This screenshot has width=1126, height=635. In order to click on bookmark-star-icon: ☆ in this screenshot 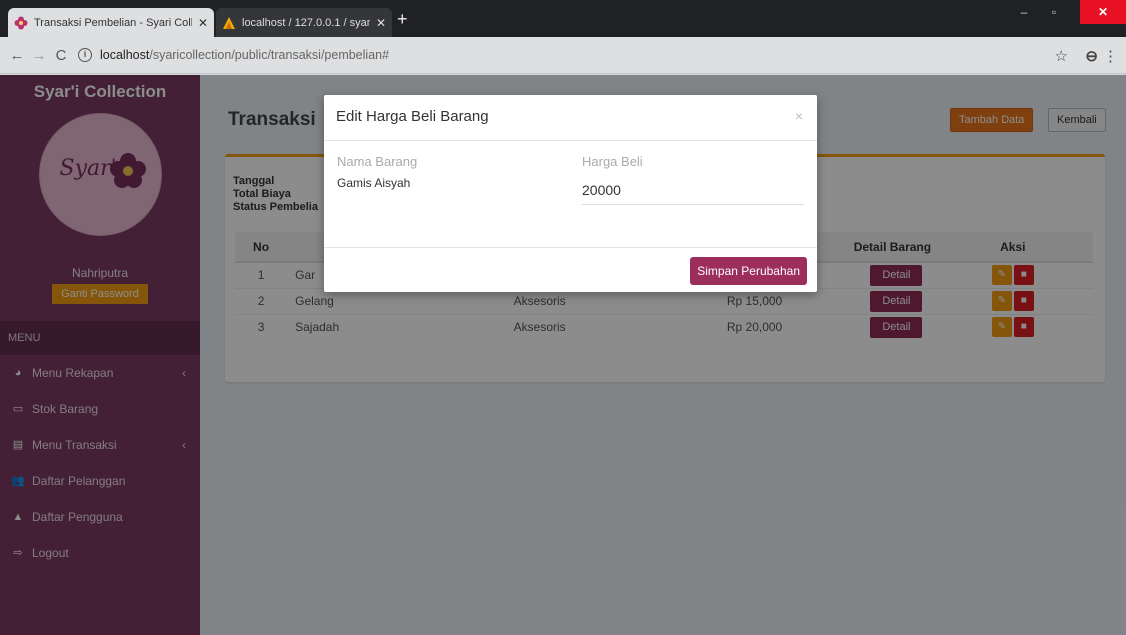, I will do `click(1061, 56)`.